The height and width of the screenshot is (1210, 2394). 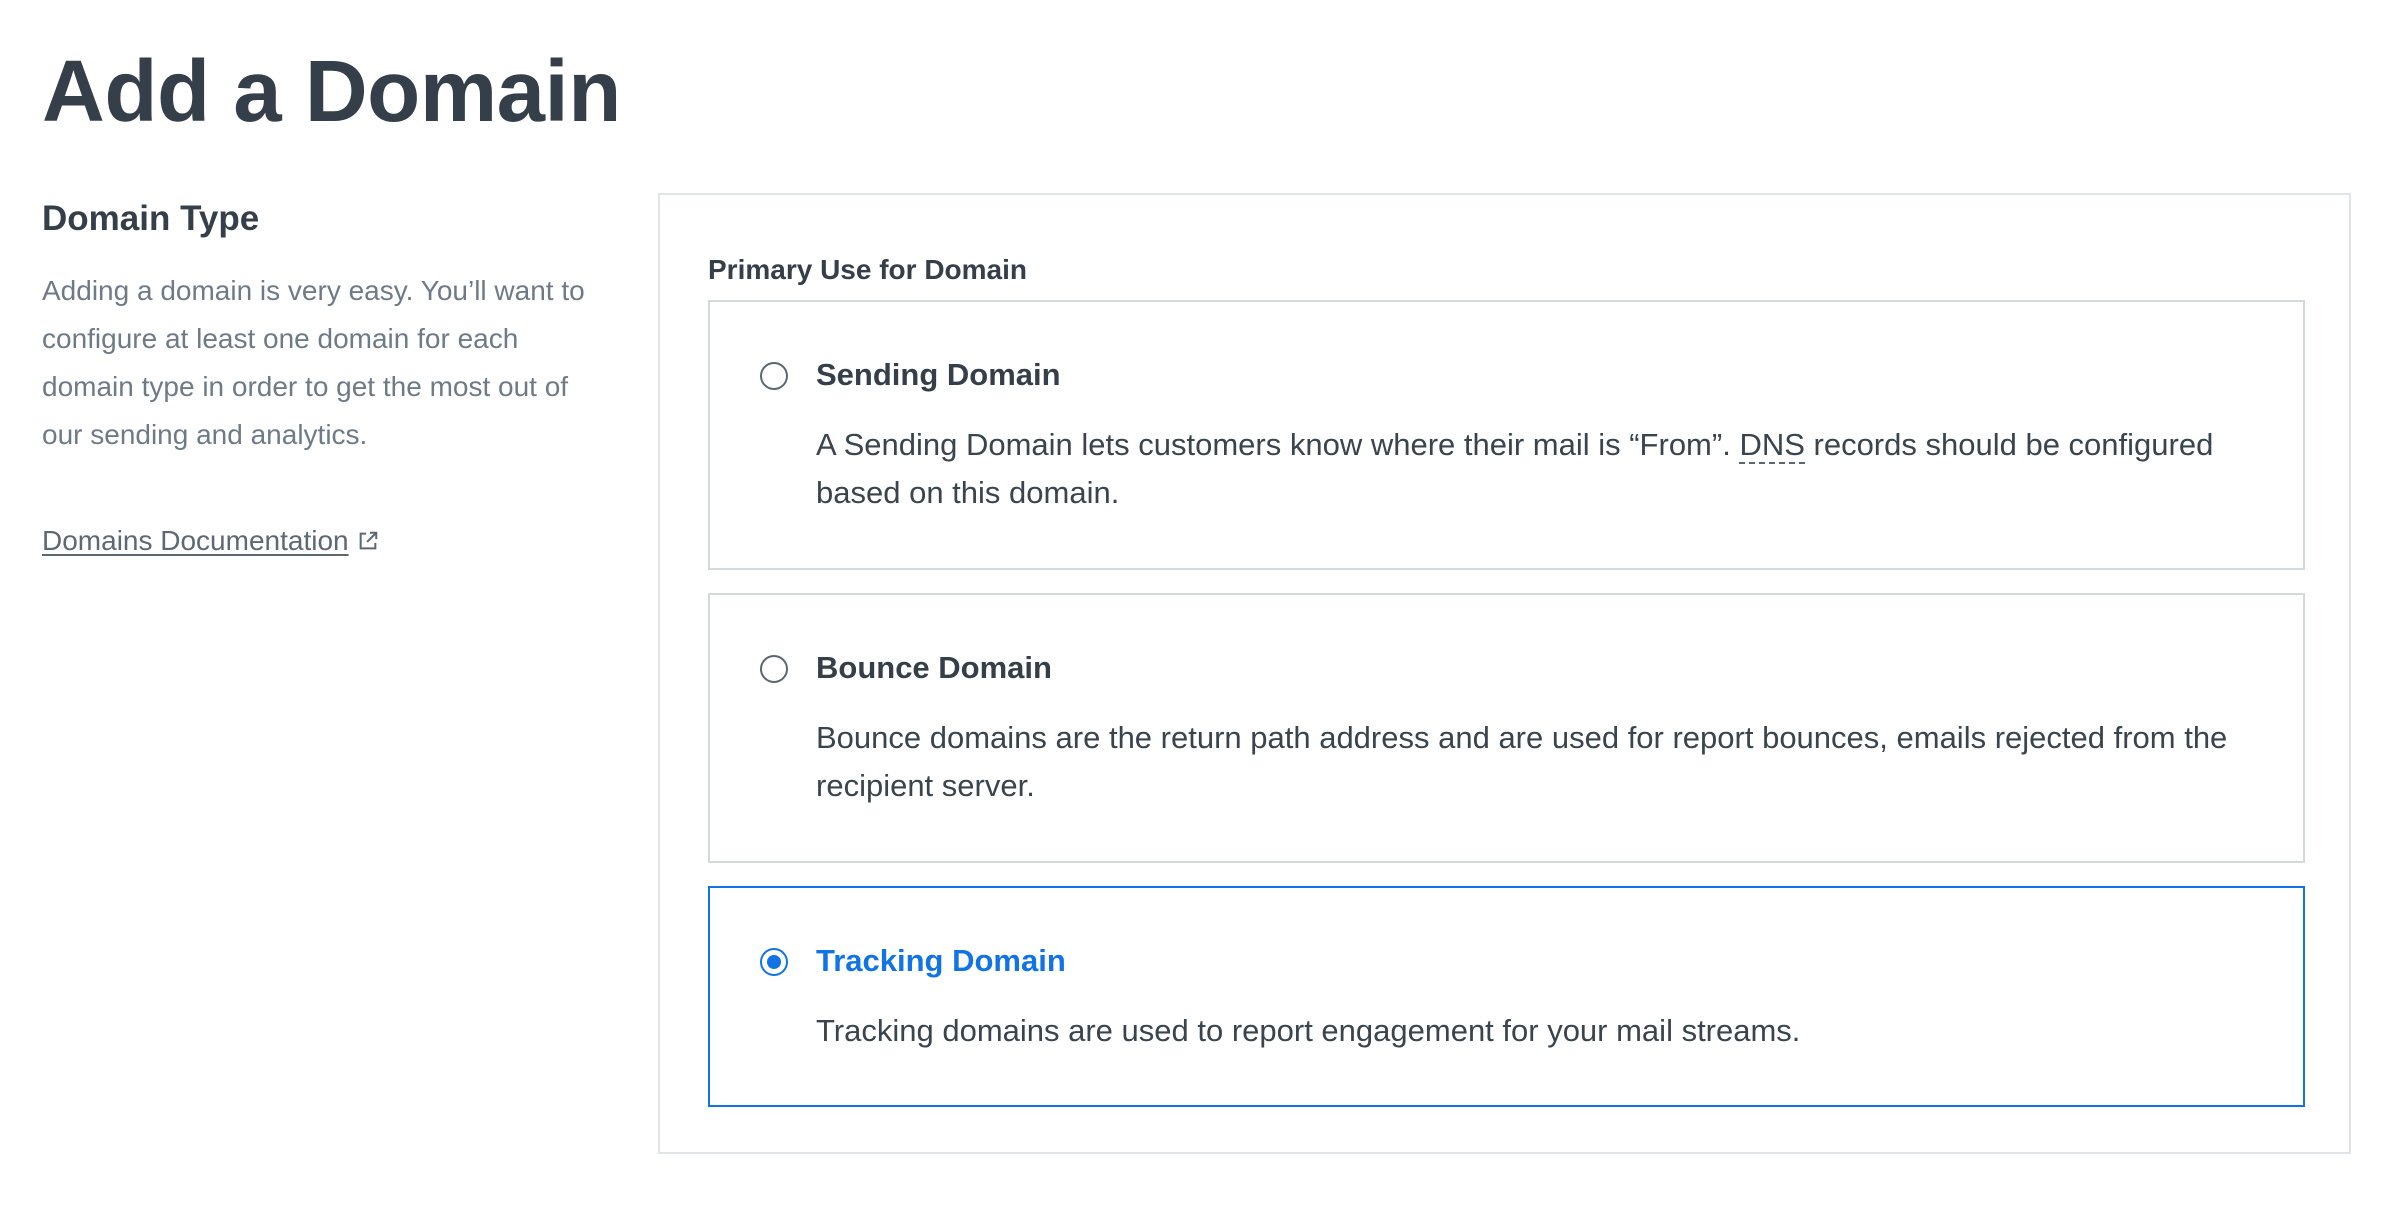 I want to click on bounce-domain-radio, so click(x=774, y=669).